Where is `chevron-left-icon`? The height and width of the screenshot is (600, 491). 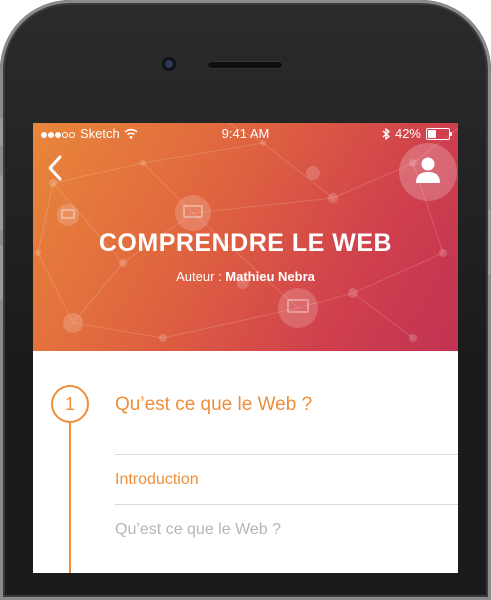 chevron-left-icon is located at coordinates (55, 168).